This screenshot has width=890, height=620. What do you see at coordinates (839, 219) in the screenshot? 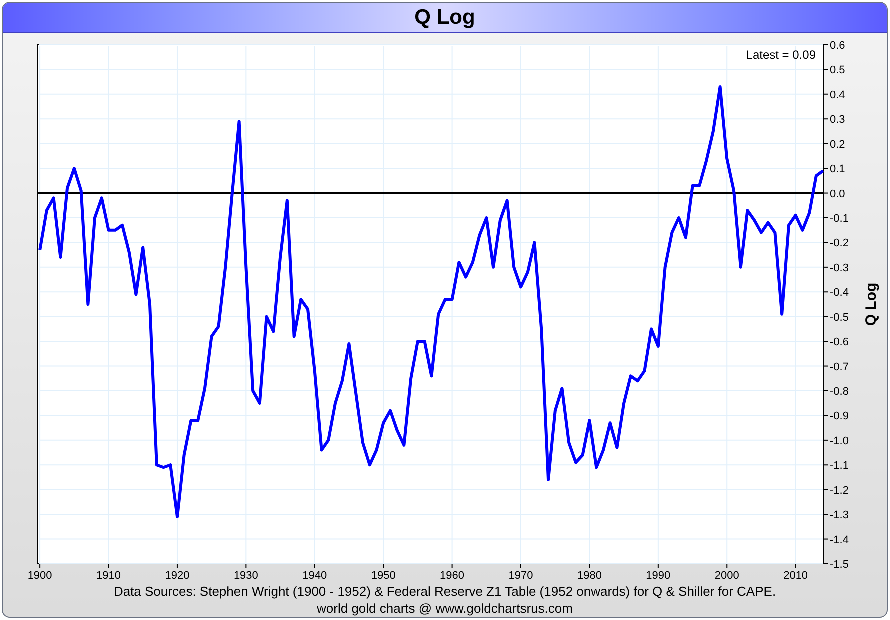
I see `y-tick-label: -0.1` at bounding box center [839, 219].